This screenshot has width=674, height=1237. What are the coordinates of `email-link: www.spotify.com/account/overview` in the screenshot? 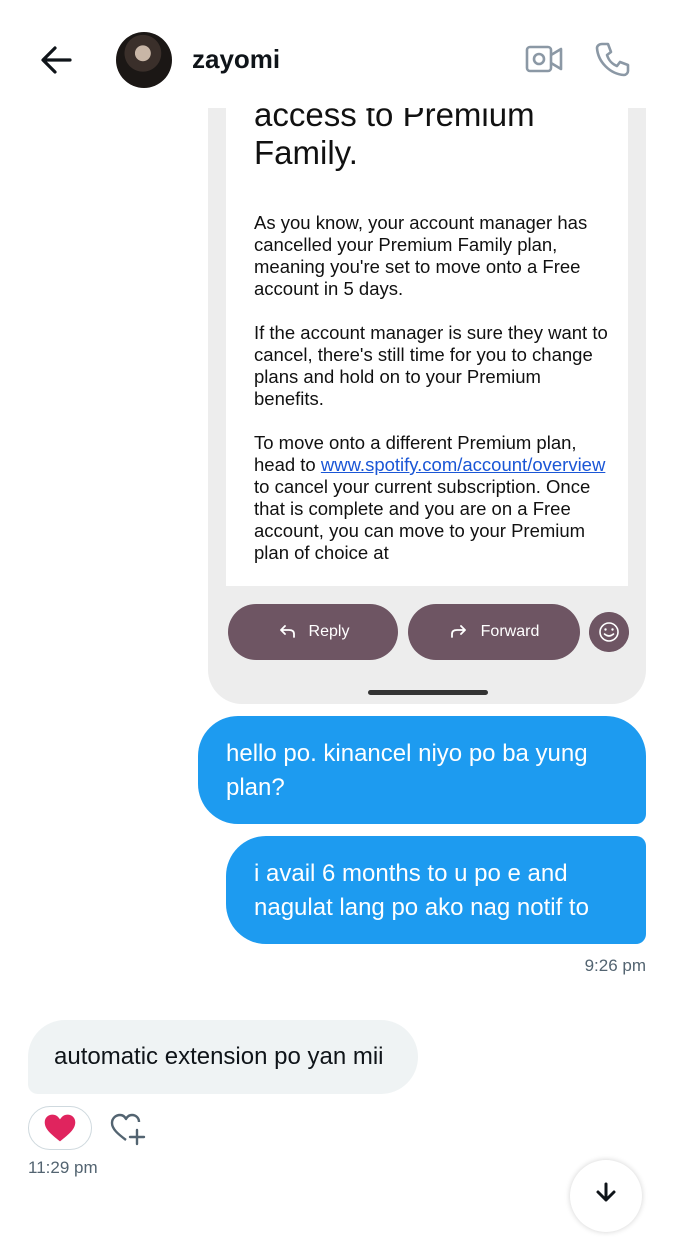 It's located at (463, 464).